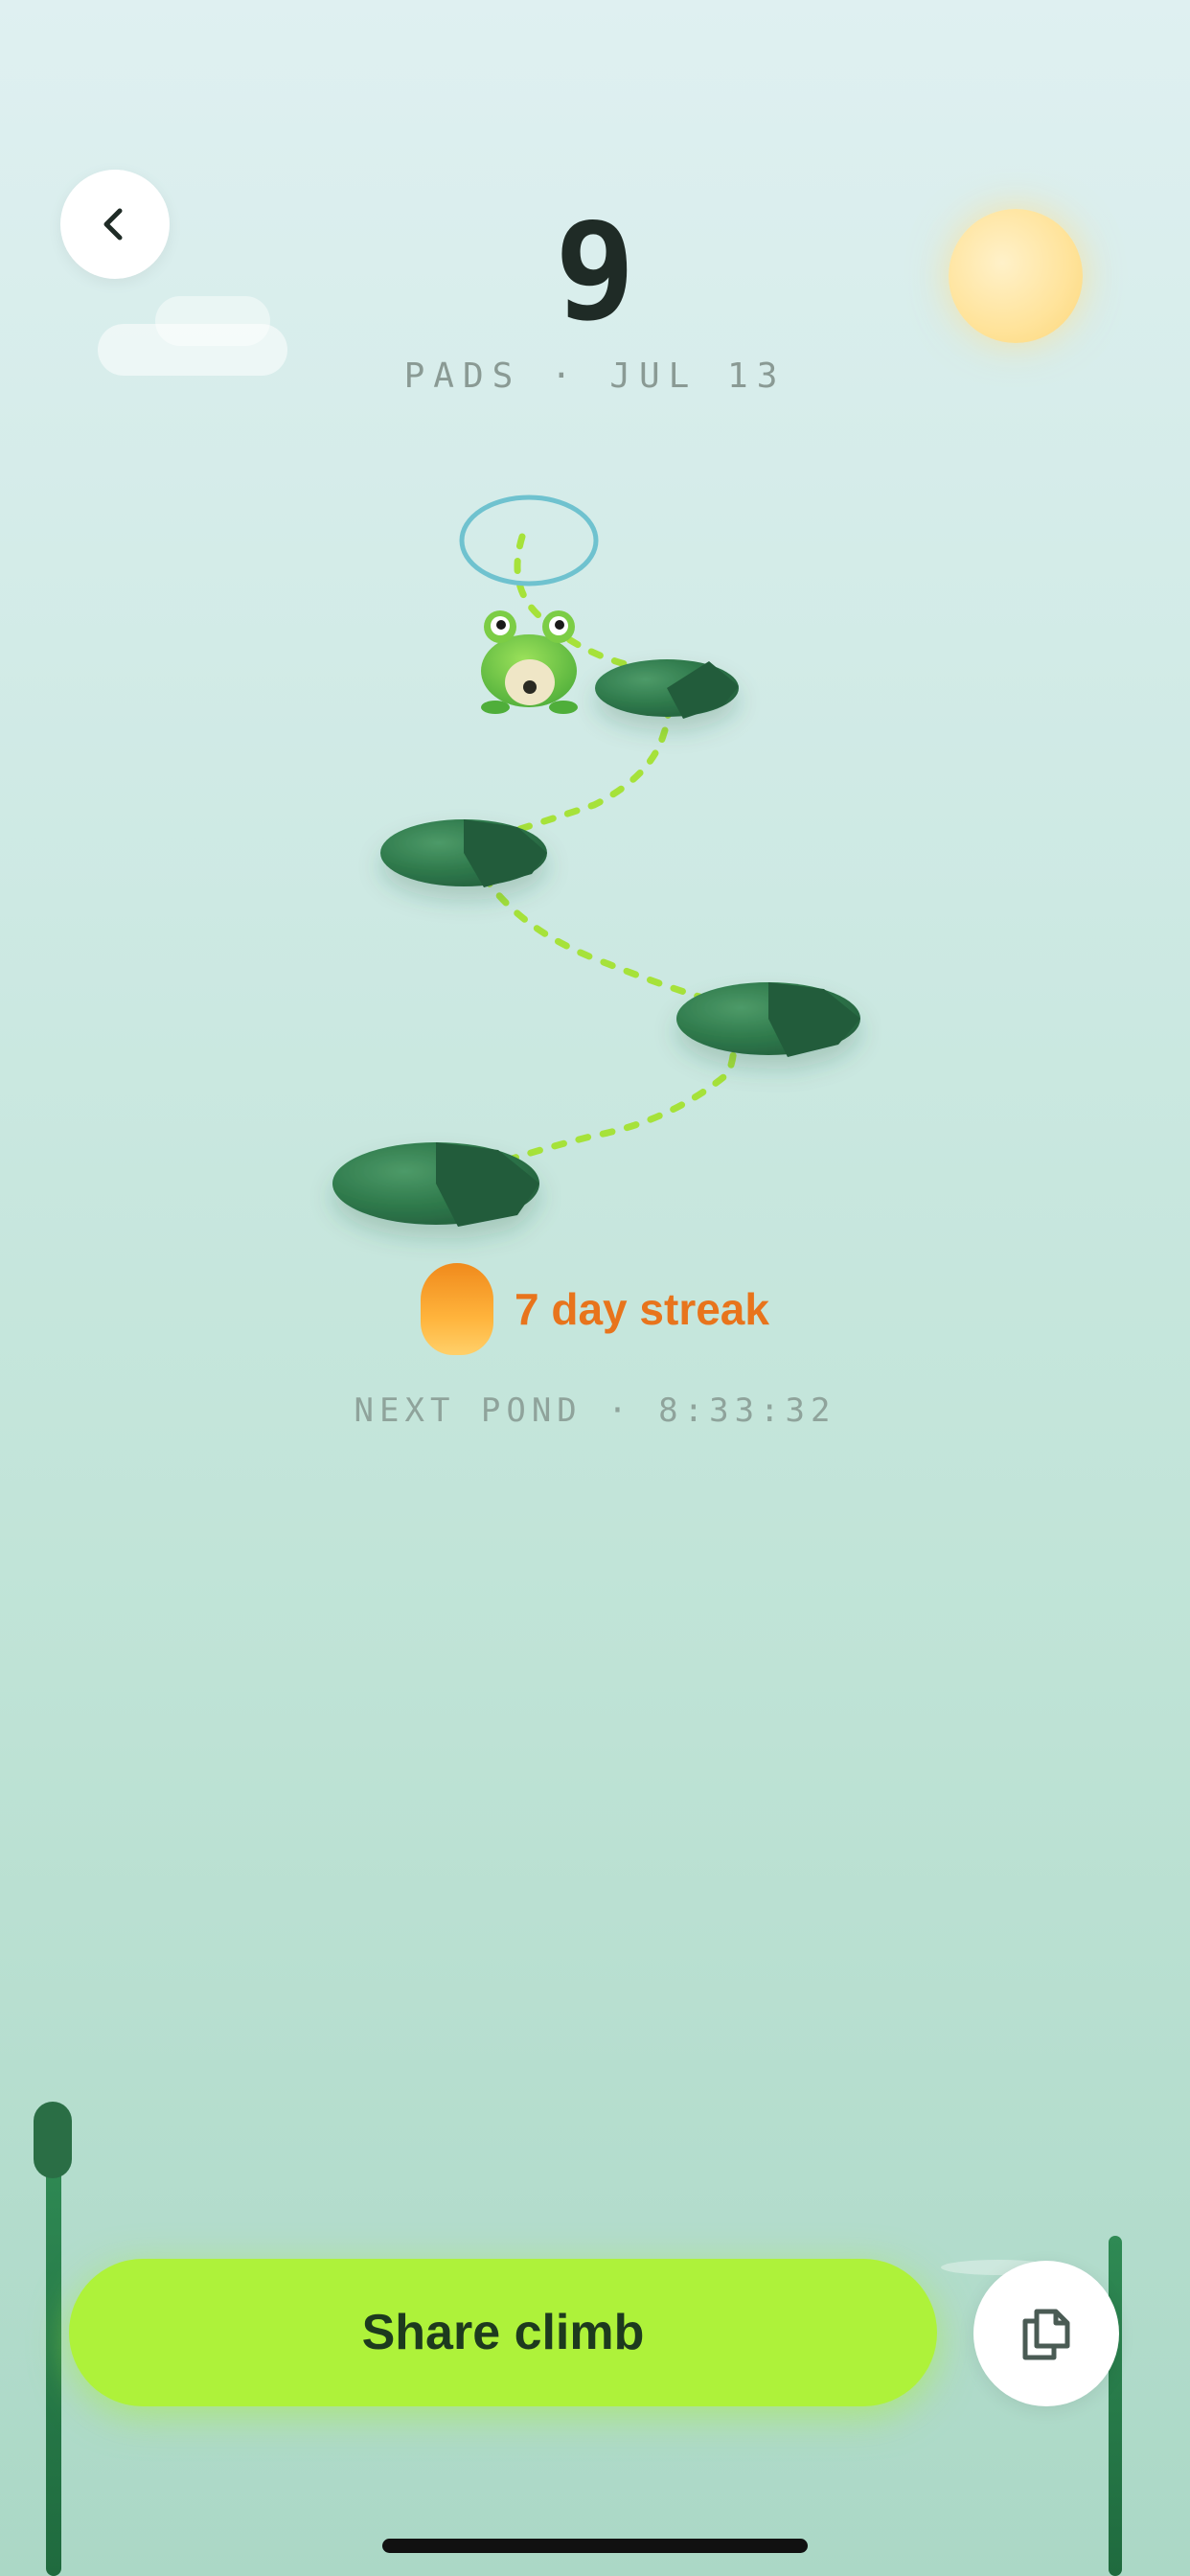  What do you see at coordinates (595, 376) in the screenshot?
I see `score-caption: PADS · JUL 13` at bounding box center [595, 376].